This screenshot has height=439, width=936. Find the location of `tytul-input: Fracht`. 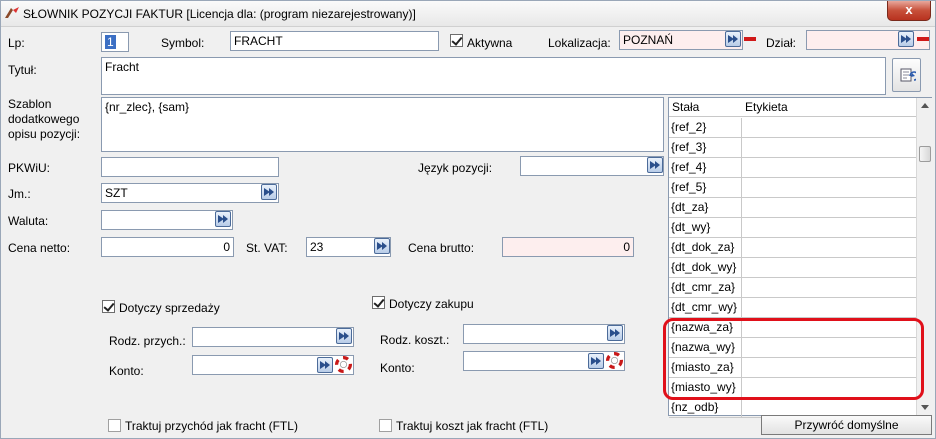

tytul-input: Fracht is located at coordinates (493, 76).